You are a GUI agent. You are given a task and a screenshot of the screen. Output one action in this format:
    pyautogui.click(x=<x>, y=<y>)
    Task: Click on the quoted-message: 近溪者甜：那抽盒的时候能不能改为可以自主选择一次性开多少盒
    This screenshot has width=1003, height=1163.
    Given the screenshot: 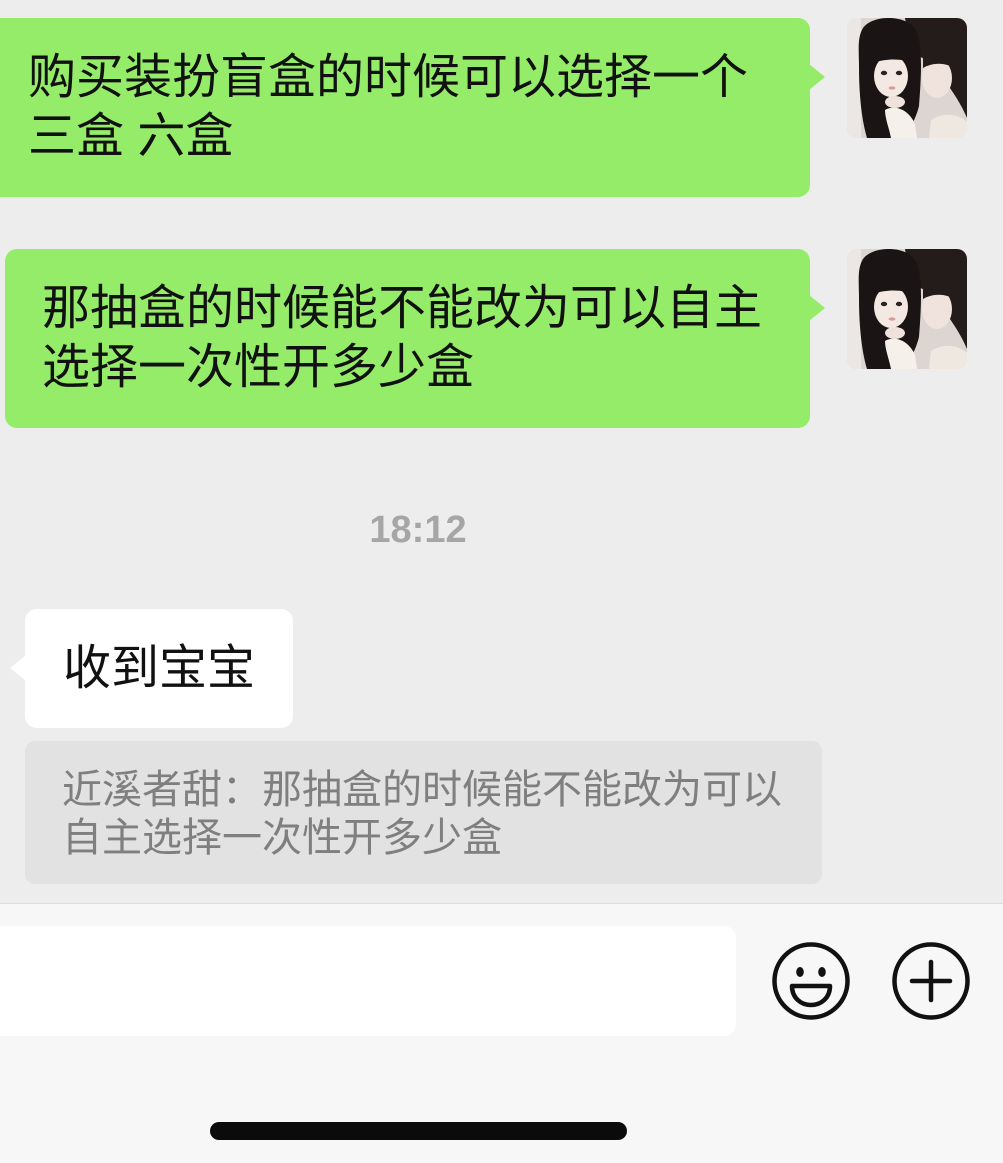 What is the action you would take?
    pyautogui.click(x=423, y=812)
    